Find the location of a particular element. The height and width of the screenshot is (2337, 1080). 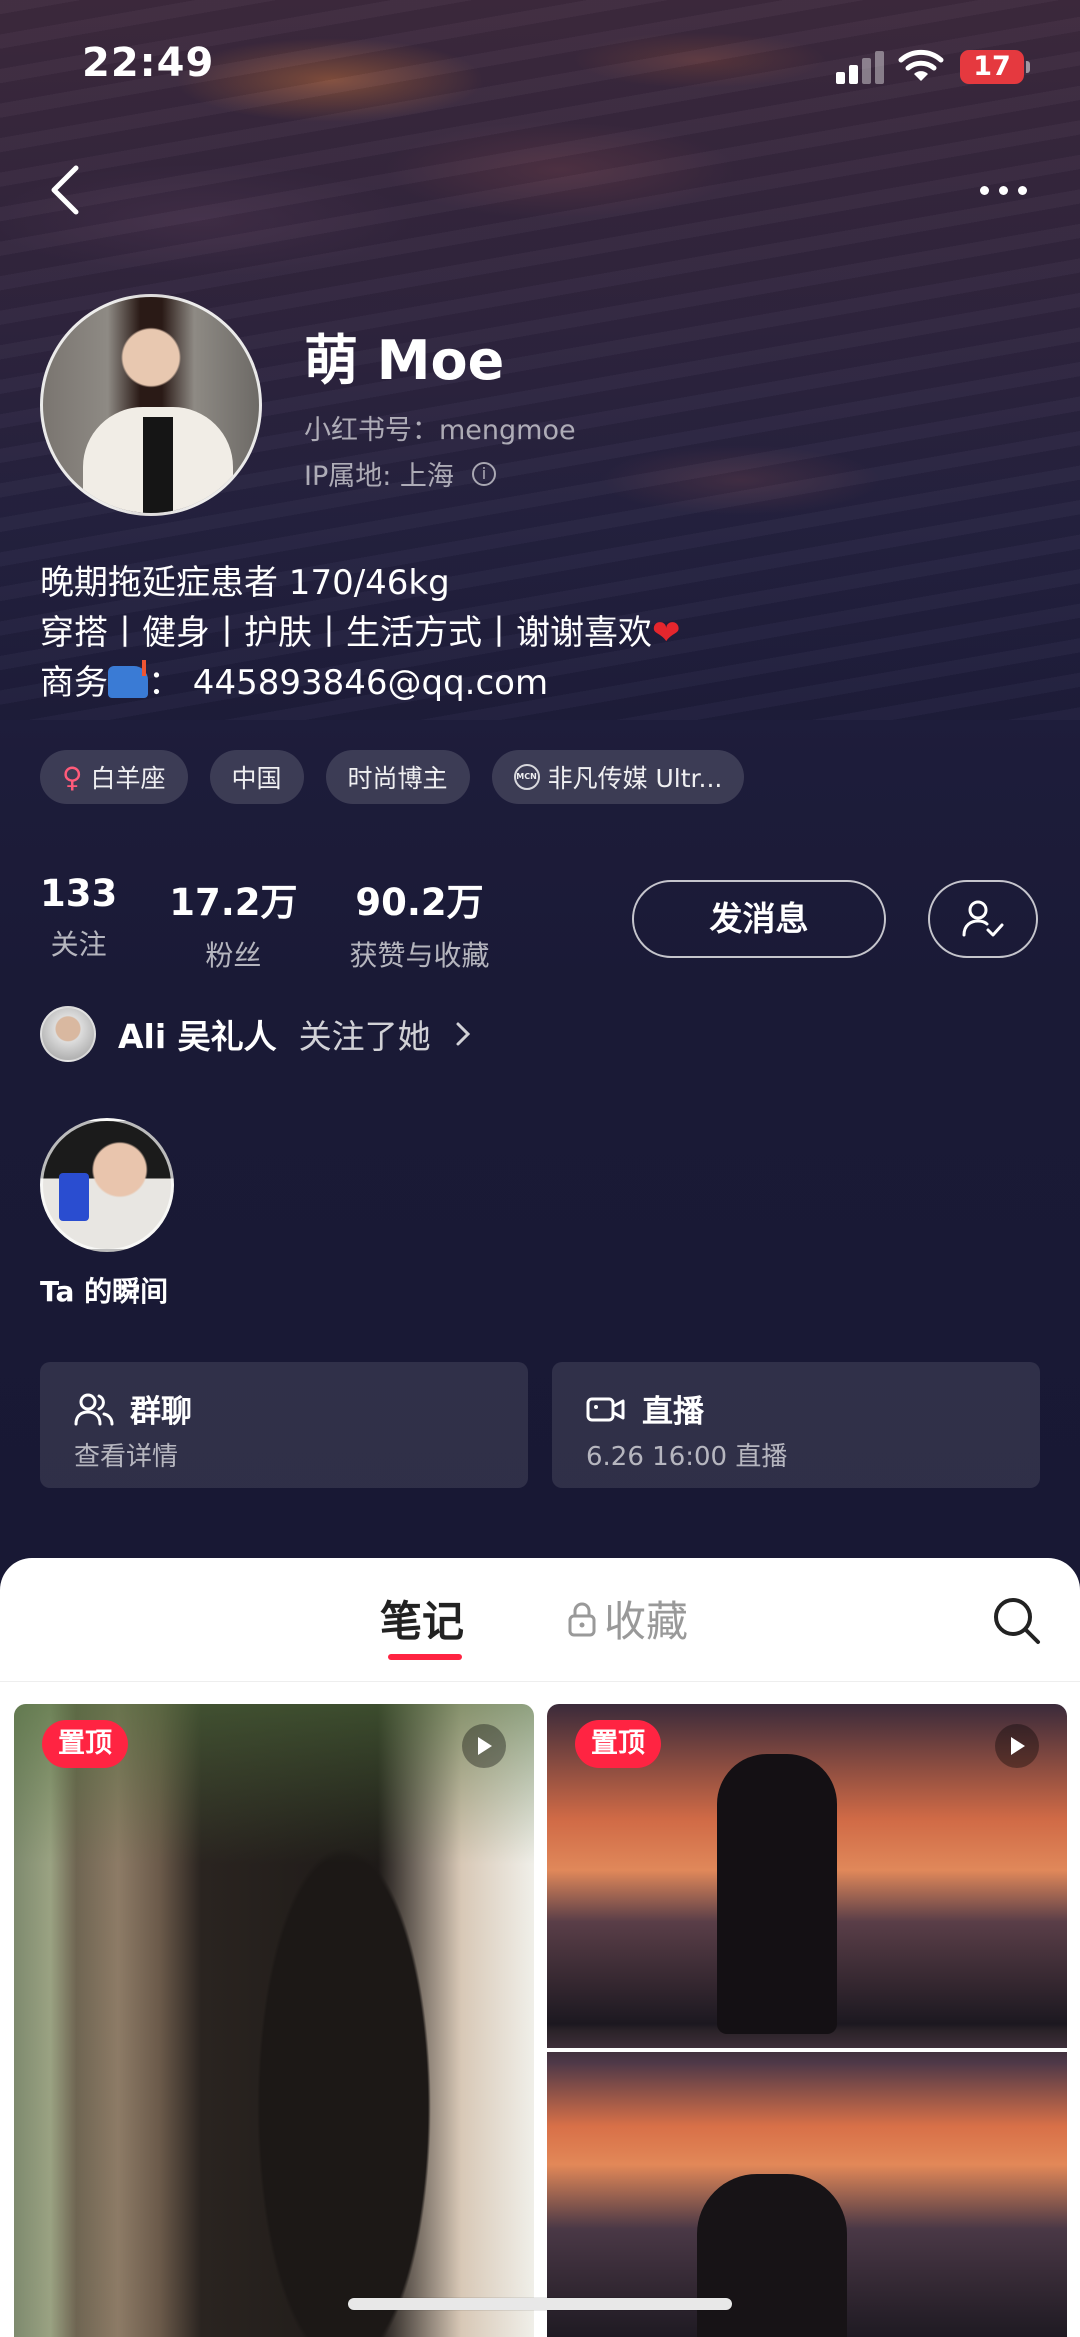

group-icon is located at coordinates (94, 1409).